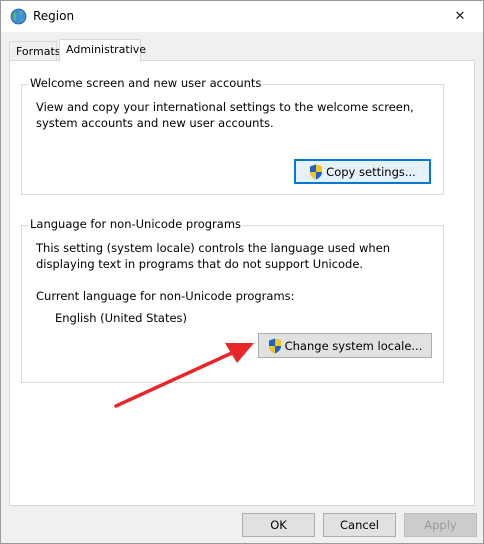 This screenshot has width=484, height=544. I want to click on cancel-label: Cancel, so click(359, 525).